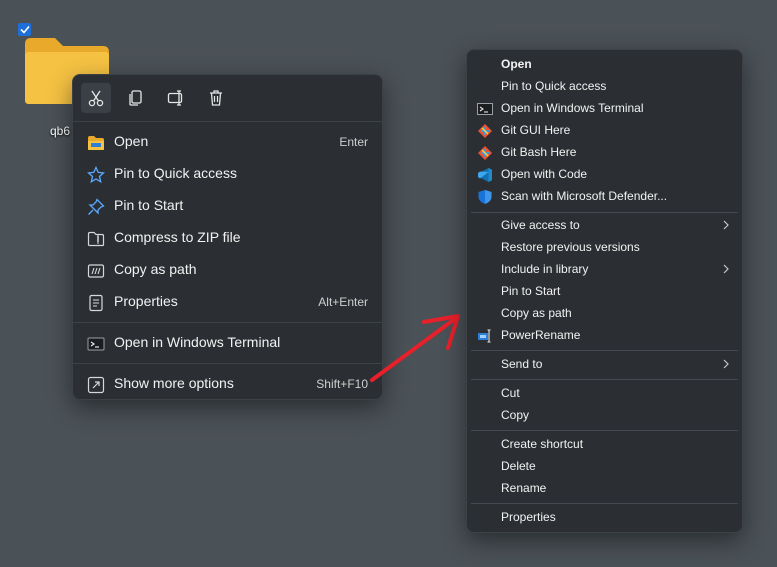  Describe the element at coordinates (604, 153) in the screenshot. I see `classic-item-git-bash: Git Bash Here` at that location.